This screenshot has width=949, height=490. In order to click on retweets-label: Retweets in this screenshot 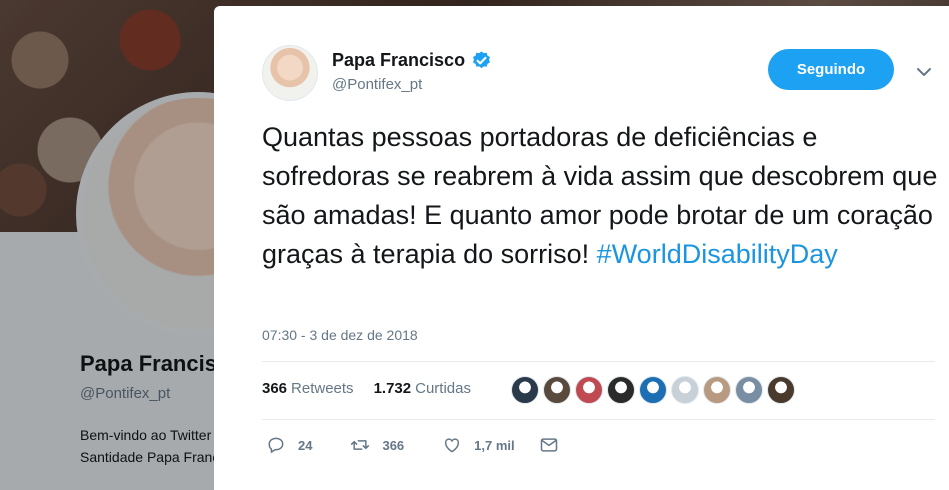, I will do `click(322, 388)`.